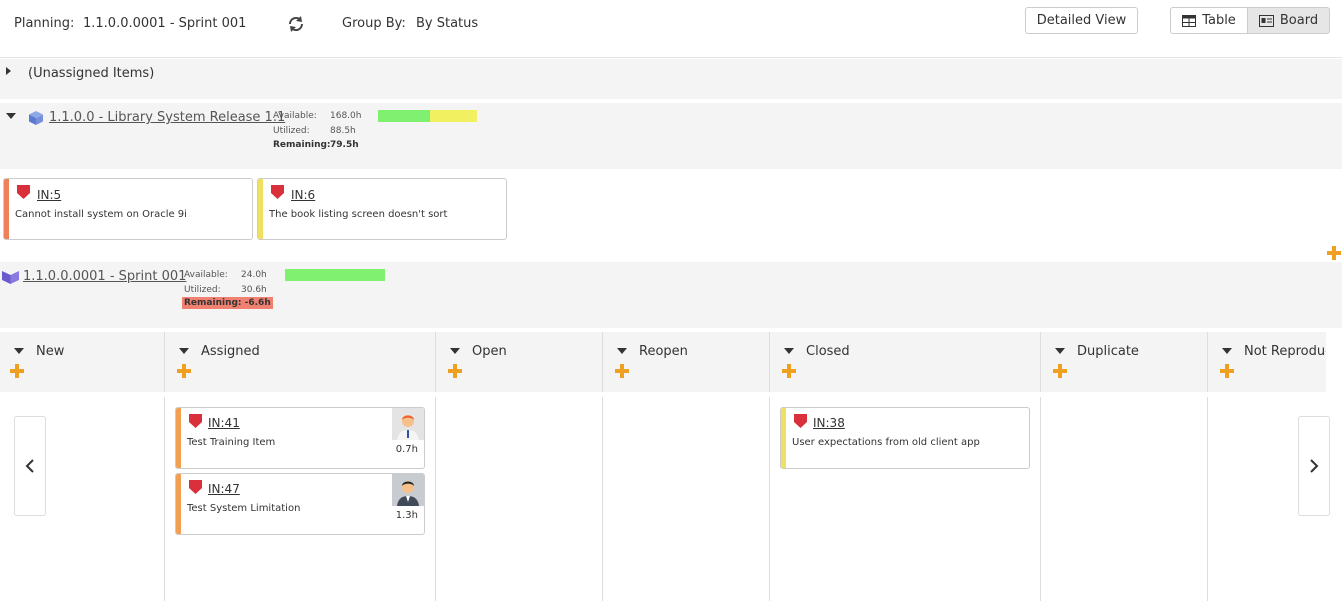  I want to click on column-name: Not Reproducible, so click(1285, 351).